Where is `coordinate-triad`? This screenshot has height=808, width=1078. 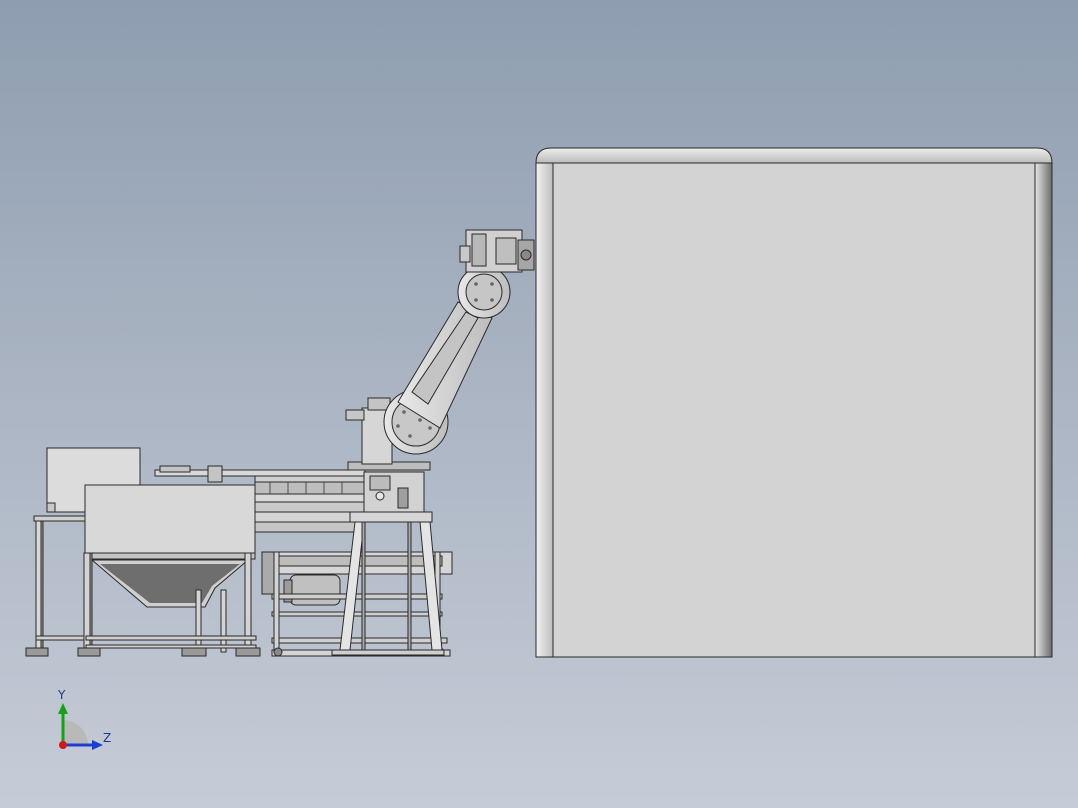
coordinate-triad is located at coordinates (80, 726).